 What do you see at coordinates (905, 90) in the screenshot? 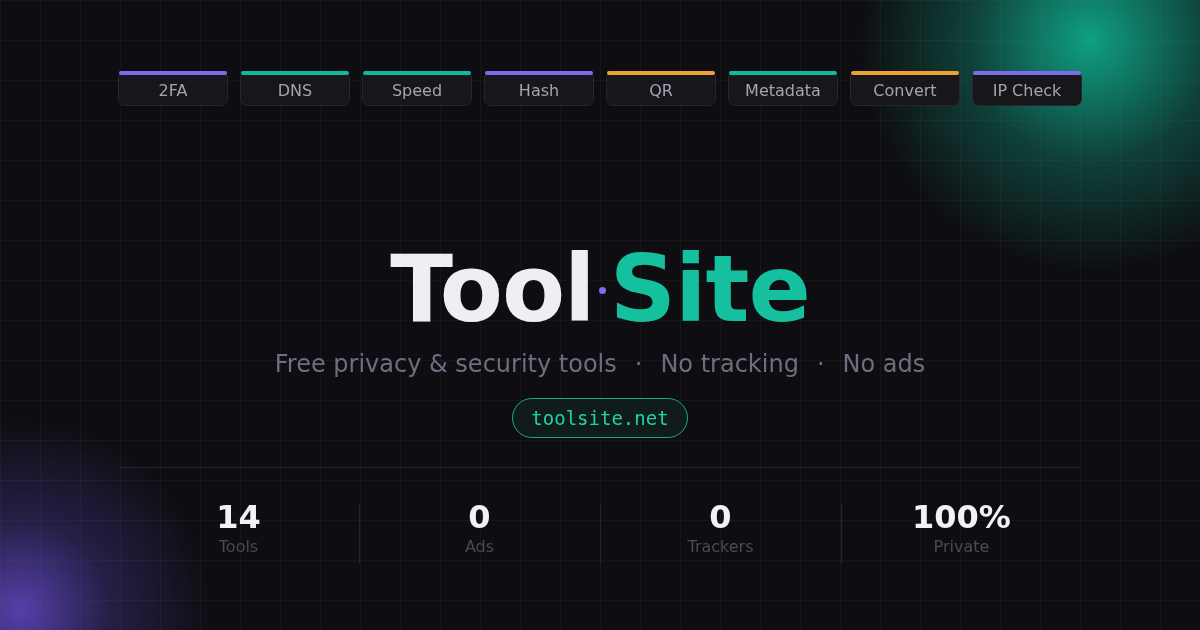
I see `tag-label: Convert` at bounding box center [905, 90].